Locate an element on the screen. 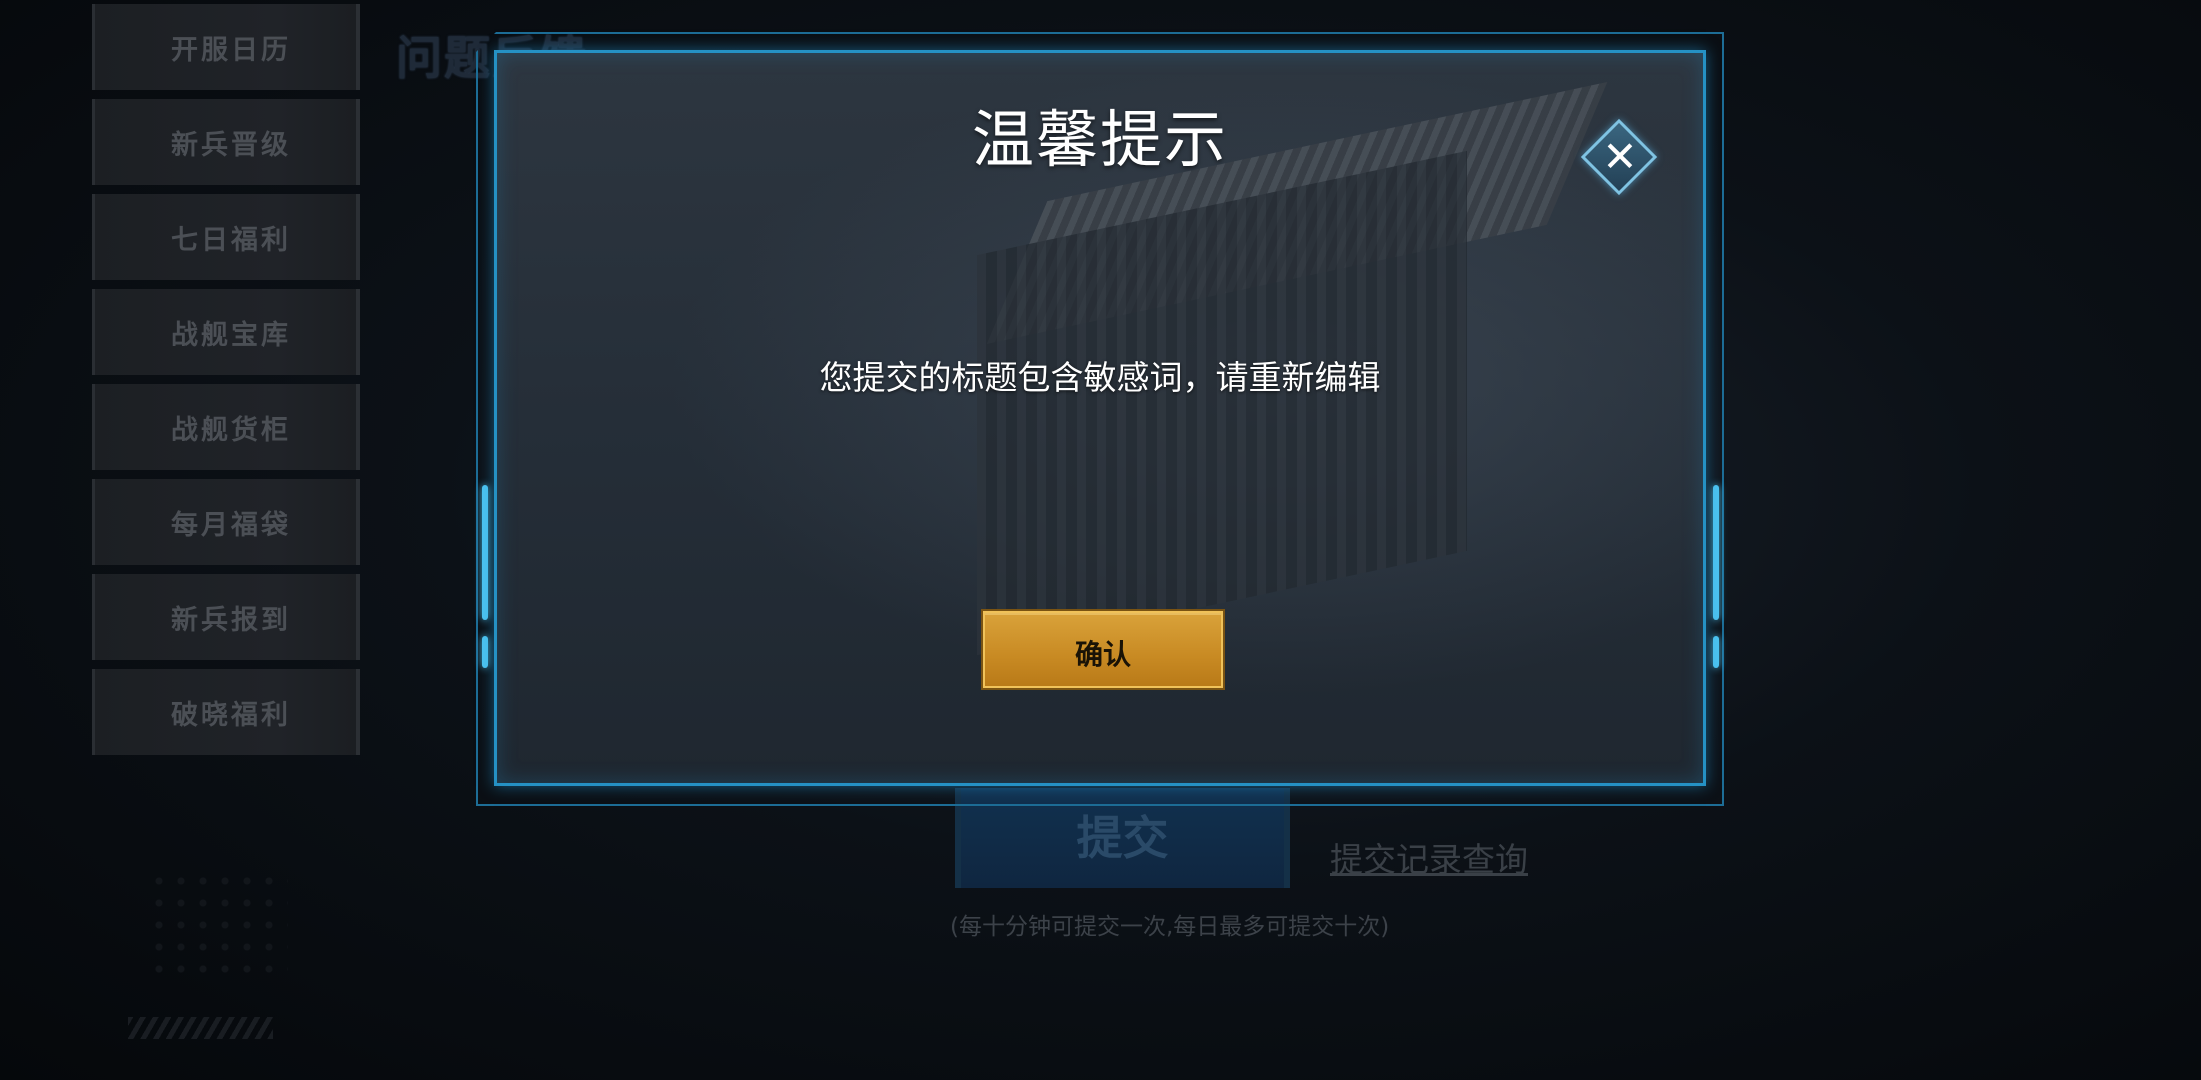 This screenshot has height=1080, width=2201. sidebar-item-warship-vault: 战舰宝库 is located at coordinates (226, 332).